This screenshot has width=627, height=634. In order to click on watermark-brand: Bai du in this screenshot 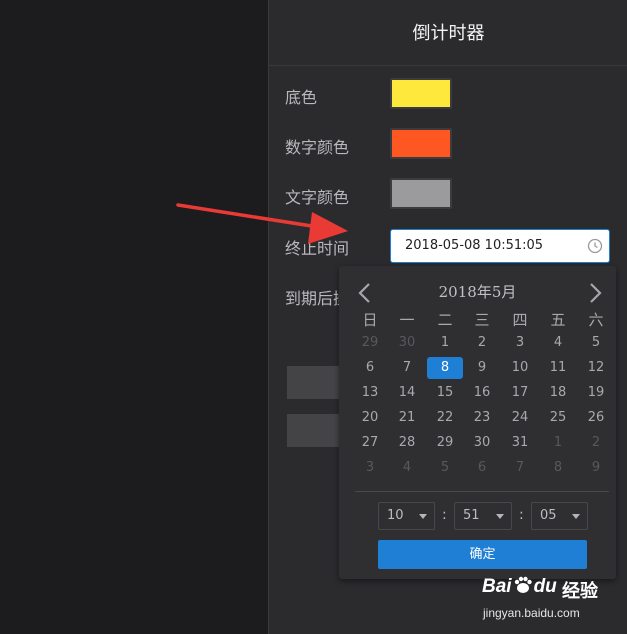, I will do `click(519, 586)`.